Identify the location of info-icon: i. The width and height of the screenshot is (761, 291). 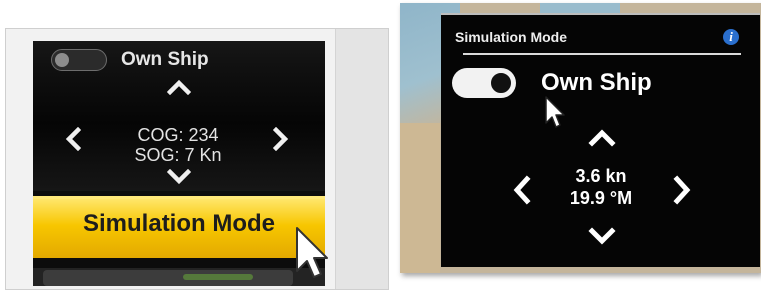
(731, 37).